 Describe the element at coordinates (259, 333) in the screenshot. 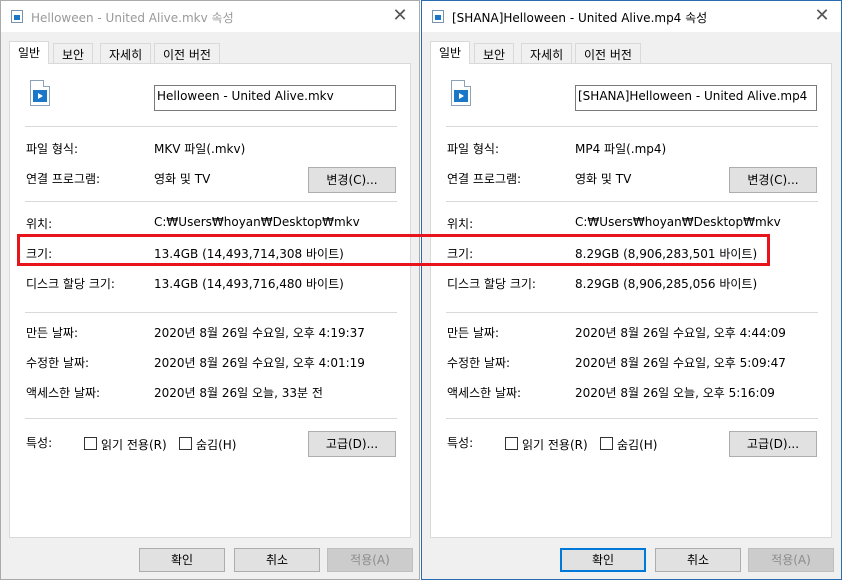

I see `created-value: 2020년 8월 26일 수요일, 오후 4:19:37` at that location.